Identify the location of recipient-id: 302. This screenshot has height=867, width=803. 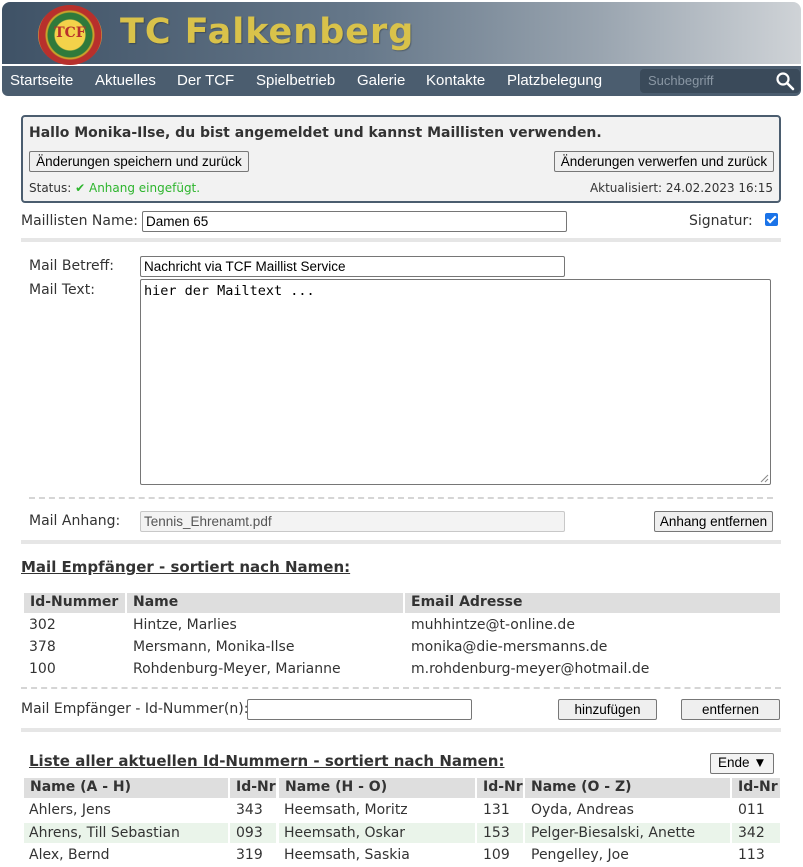
(42, 625).